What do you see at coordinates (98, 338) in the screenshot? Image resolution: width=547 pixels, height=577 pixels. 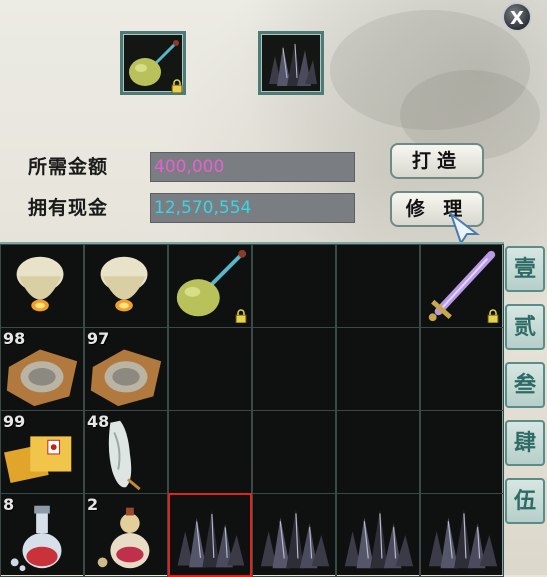 I see `item-count: 97` at bounding box center [98, 338].